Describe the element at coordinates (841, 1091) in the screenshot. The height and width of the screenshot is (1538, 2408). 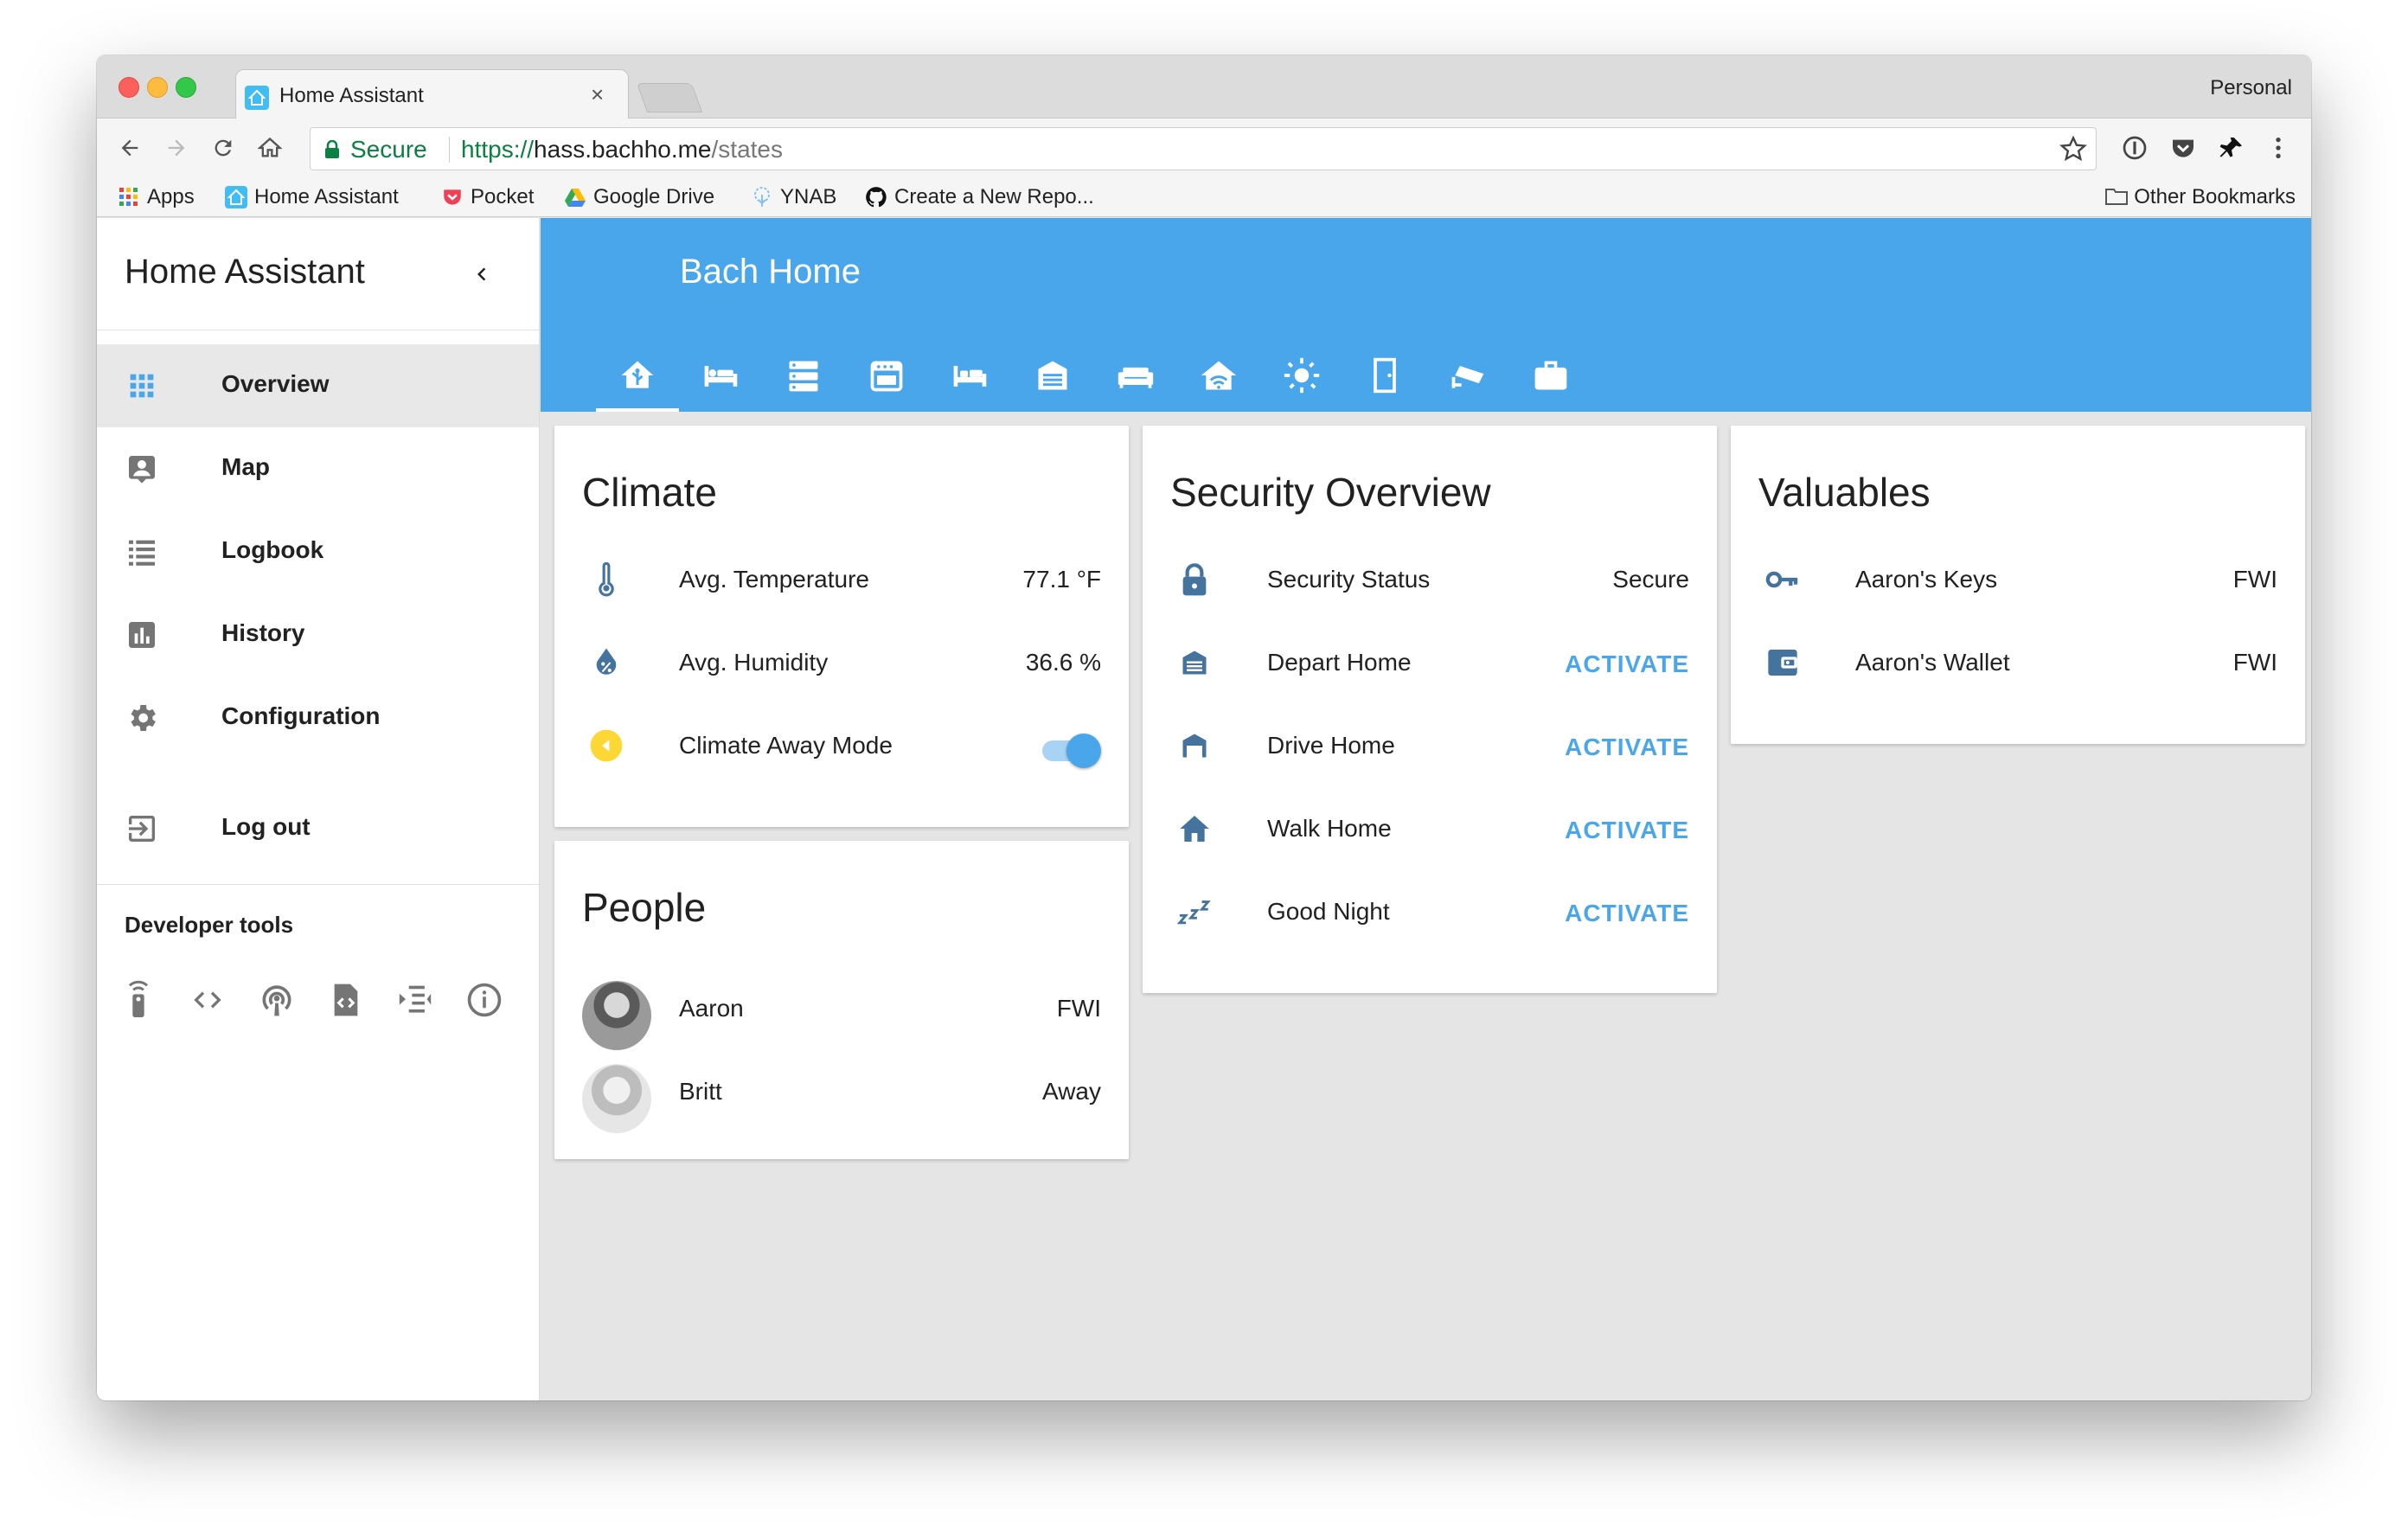
I see `person-row: Britt Away` at that location.